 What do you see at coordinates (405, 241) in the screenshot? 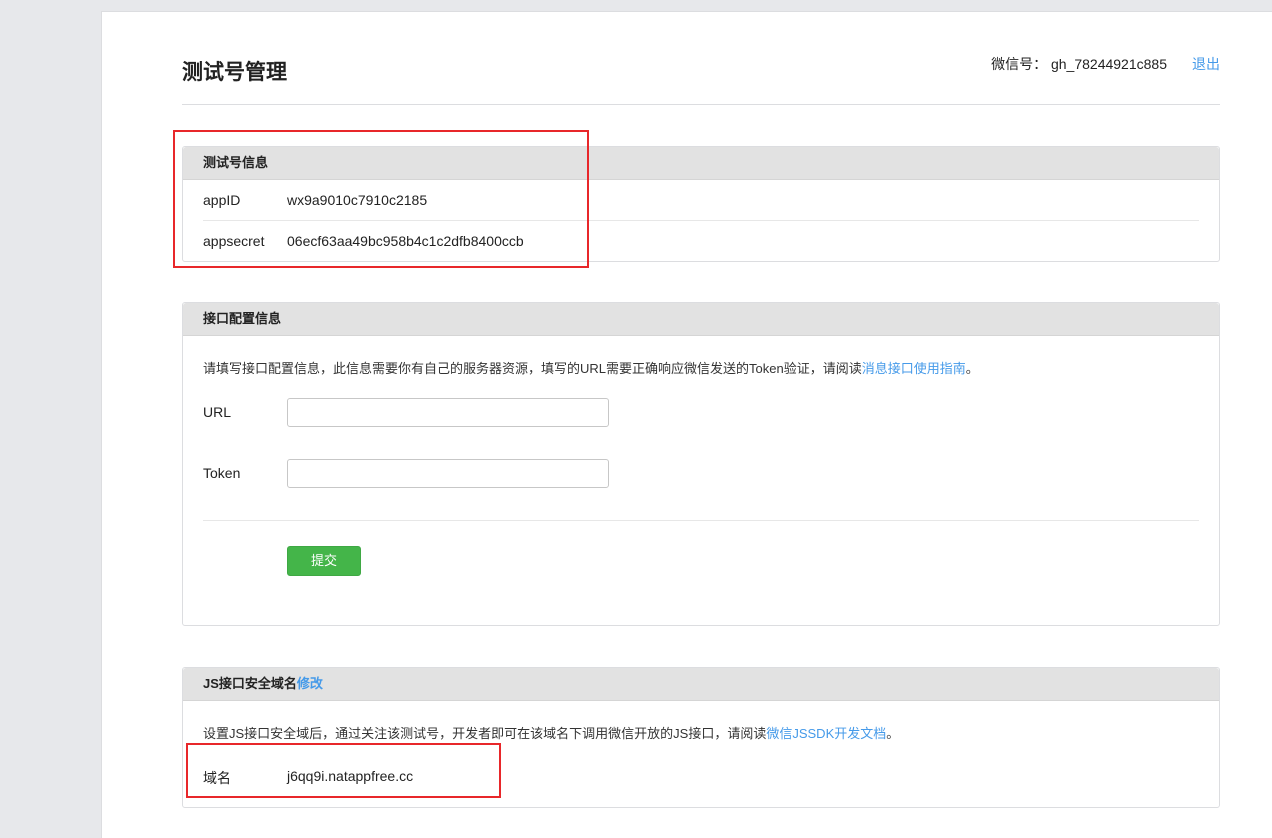
I see `appsecret-value: 06ecf63aa49bc958b4c1c2dfb8400ccb` at bounding box center [405, 241].